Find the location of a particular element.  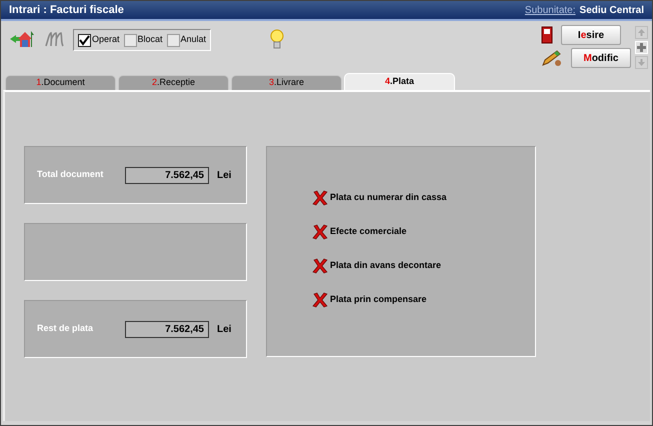

payment-option-label: Efecte comerciale is located at coordinates (368, 231).